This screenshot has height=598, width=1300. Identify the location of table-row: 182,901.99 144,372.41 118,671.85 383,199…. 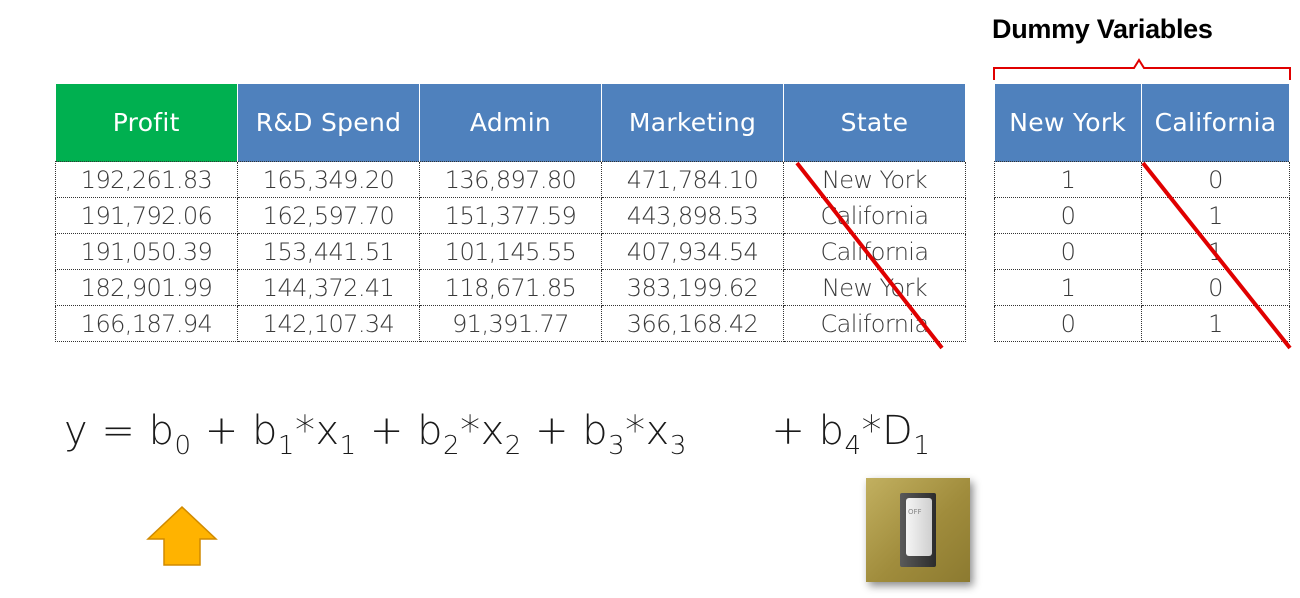
(510, 287).